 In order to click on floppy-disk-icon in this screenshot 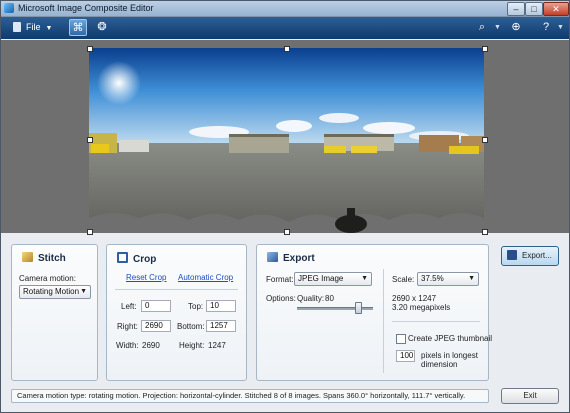, I will do `click(512, 255)`.